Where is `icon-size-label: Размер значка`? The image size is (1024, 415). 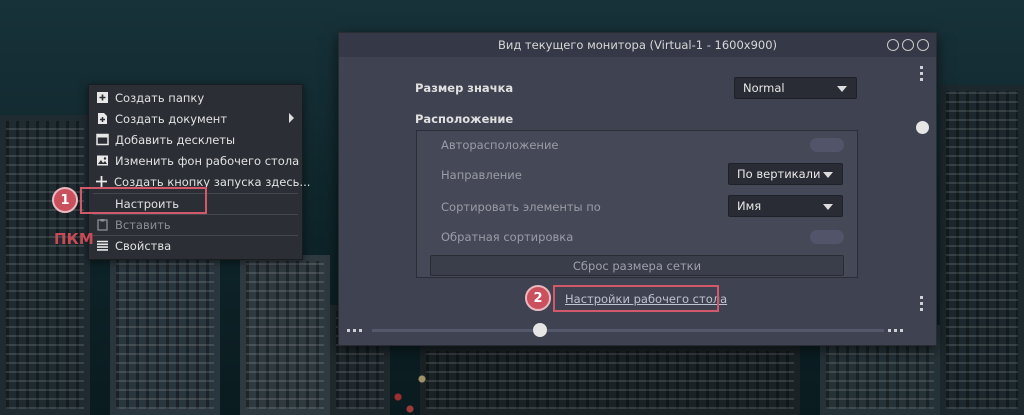 icon-size-label: Размер значка is located at coordinates (464, 88).